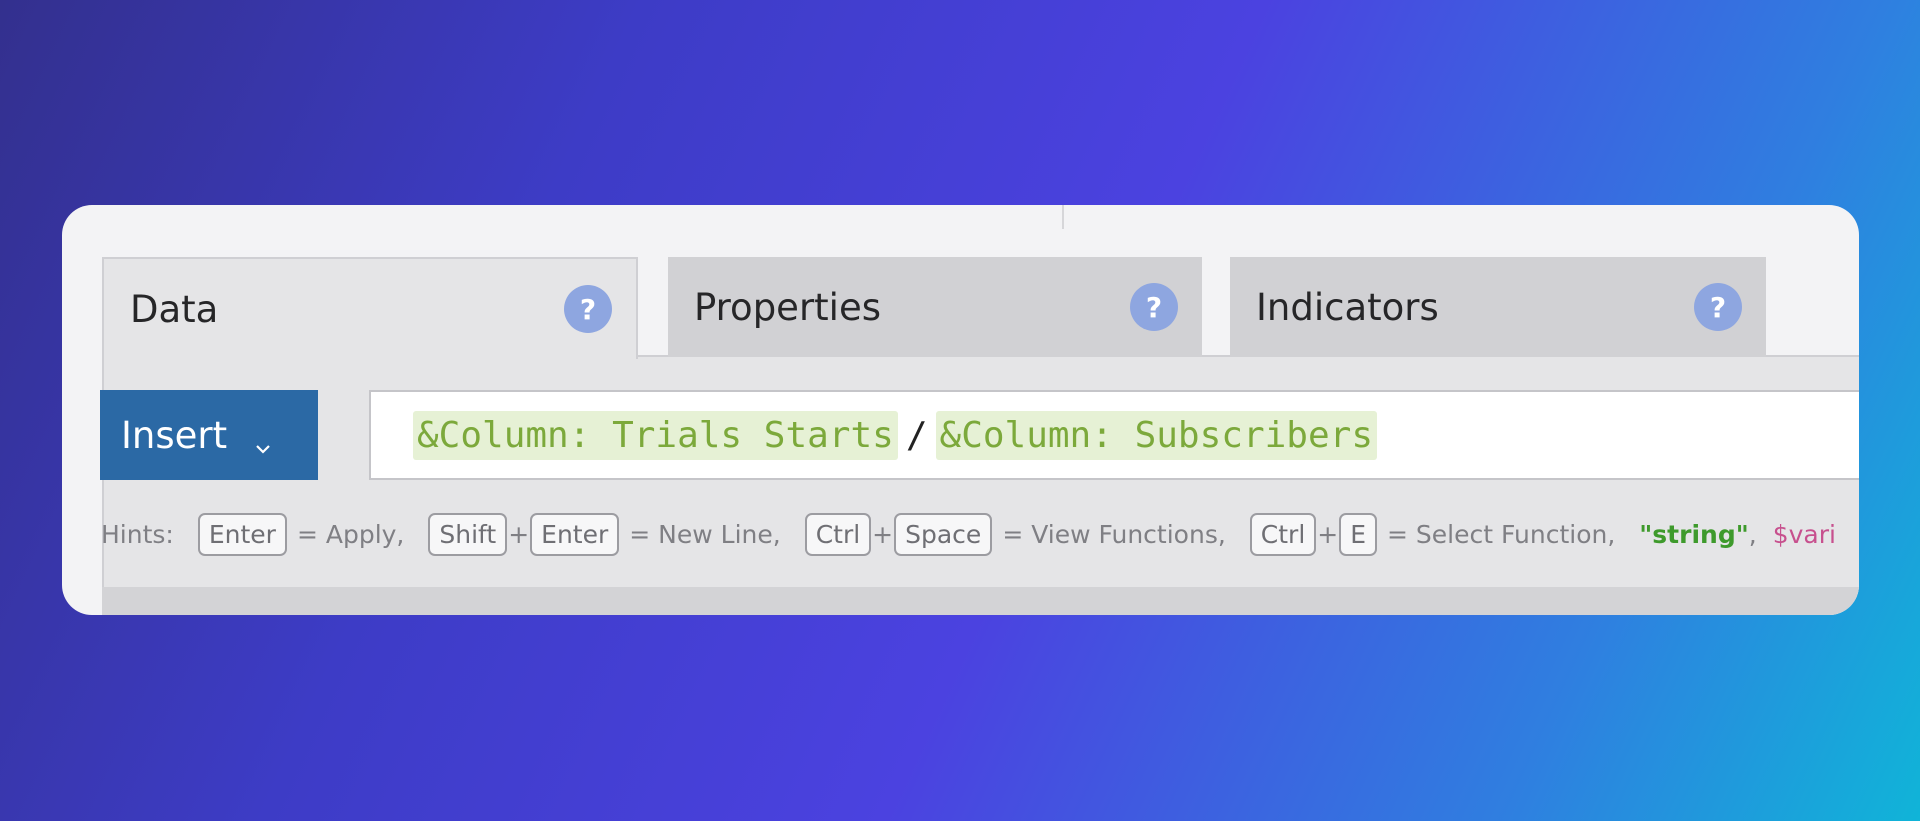  I want to click on divider, so click(1063, 217).